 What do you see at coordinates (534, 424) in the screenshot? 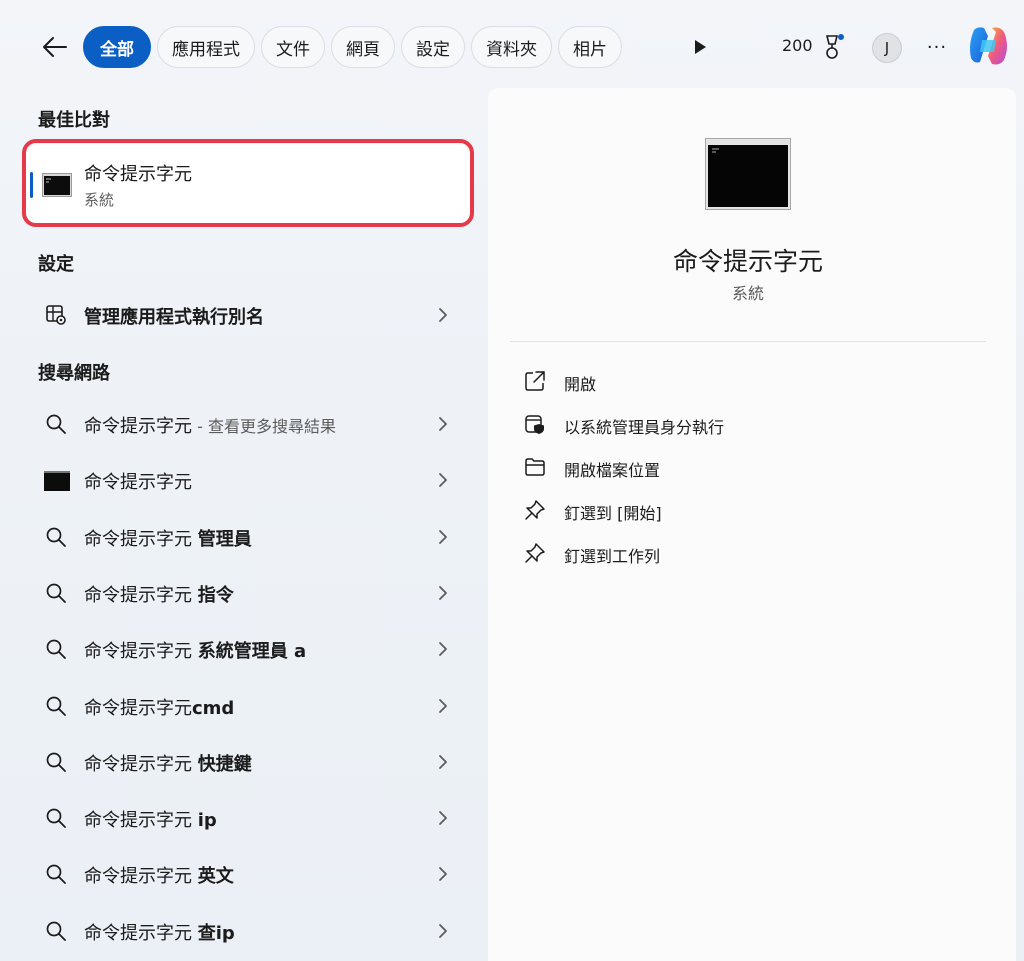
I see `shield-icon` at bounding box center [534, 424].